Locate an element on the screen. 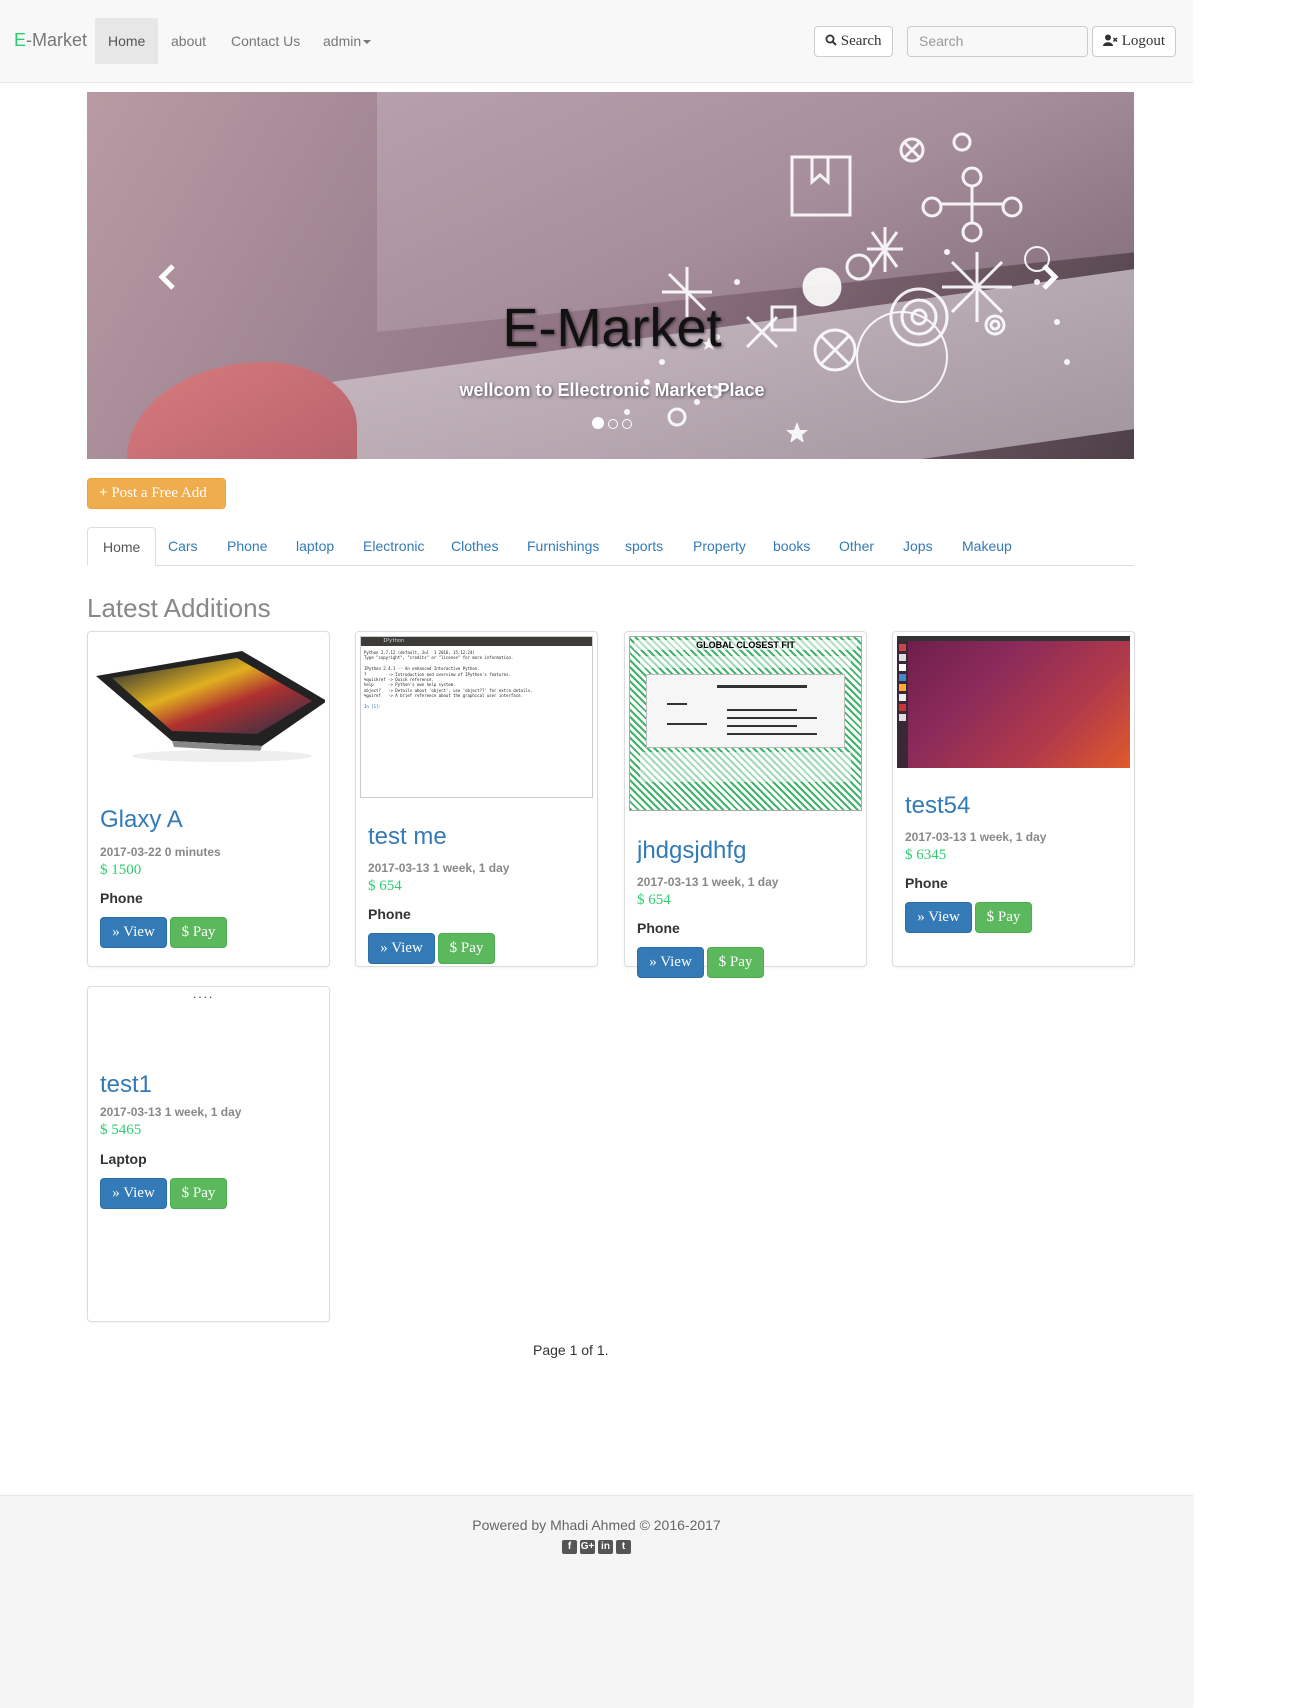  card-date: 2017-03-22 0 minutes is located at coordinates (160, 852).